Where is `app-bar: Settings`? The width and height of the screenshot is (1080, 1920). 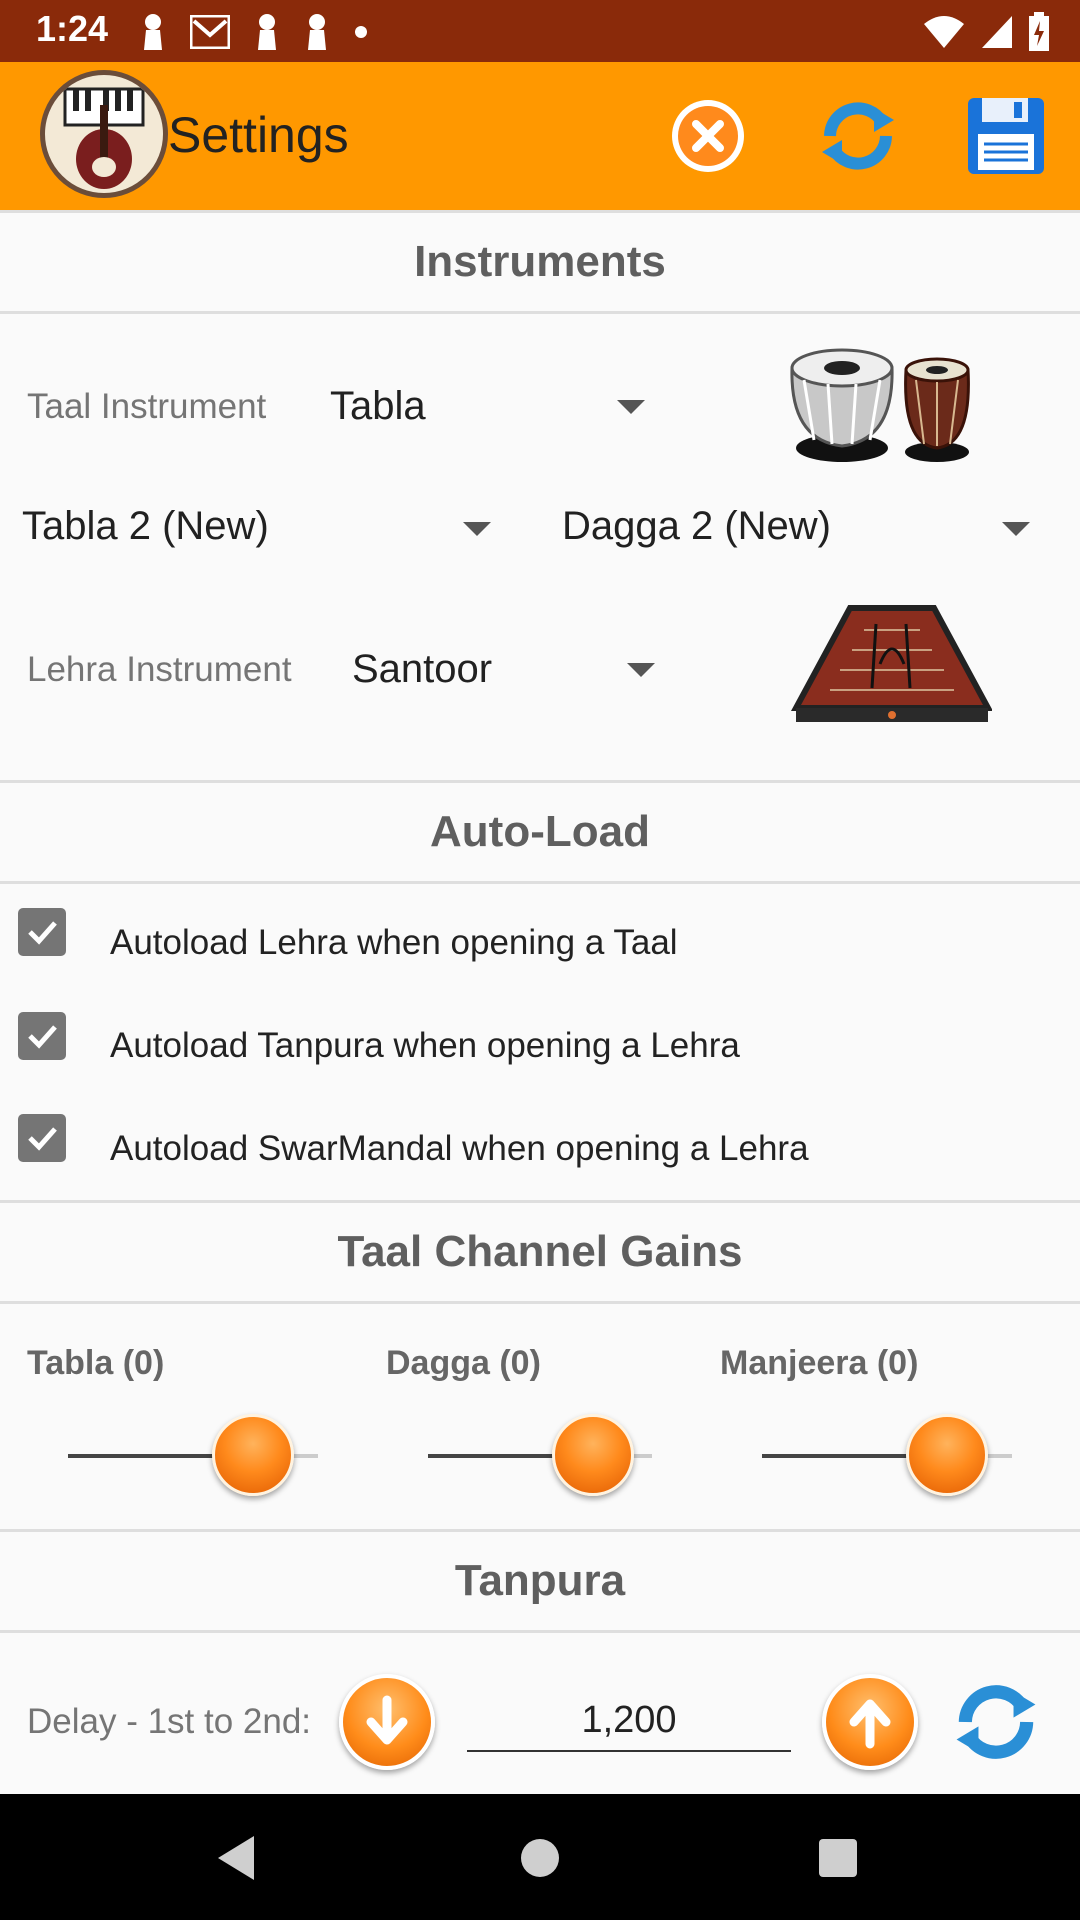 app-bar: Settings is located at coordinates (540, 136).